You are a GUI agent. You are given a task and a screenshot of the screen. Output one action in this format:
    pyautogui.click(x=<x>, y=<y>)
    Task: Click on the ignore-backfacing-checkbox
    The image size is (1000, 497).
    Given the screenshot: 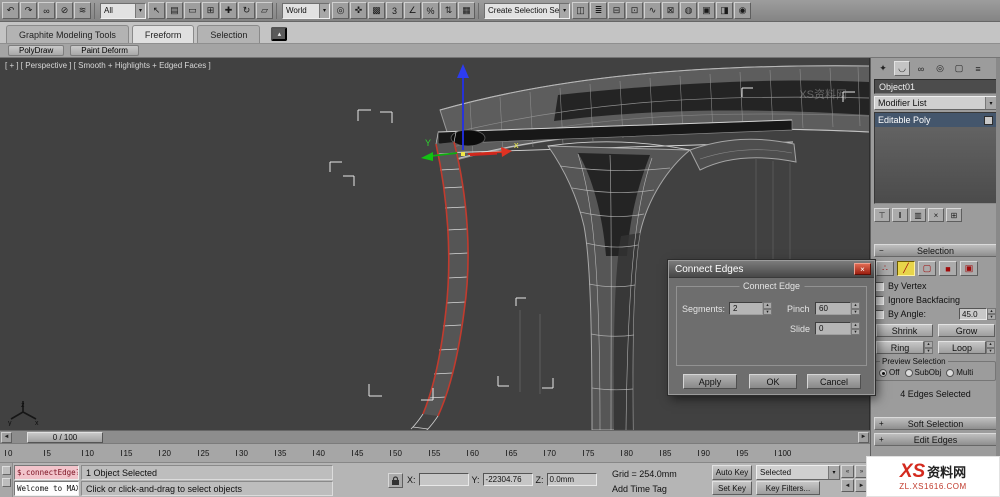 What is the action you would take?
    pyautogui.click(x=879, y=300)
    